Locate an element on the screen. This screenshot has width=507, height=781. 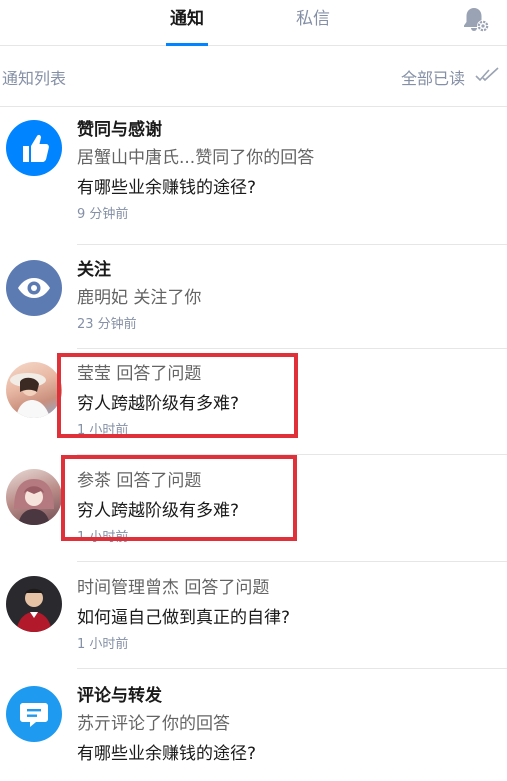
tab-messages-label: 私信 is located at coordinates (313, 19).